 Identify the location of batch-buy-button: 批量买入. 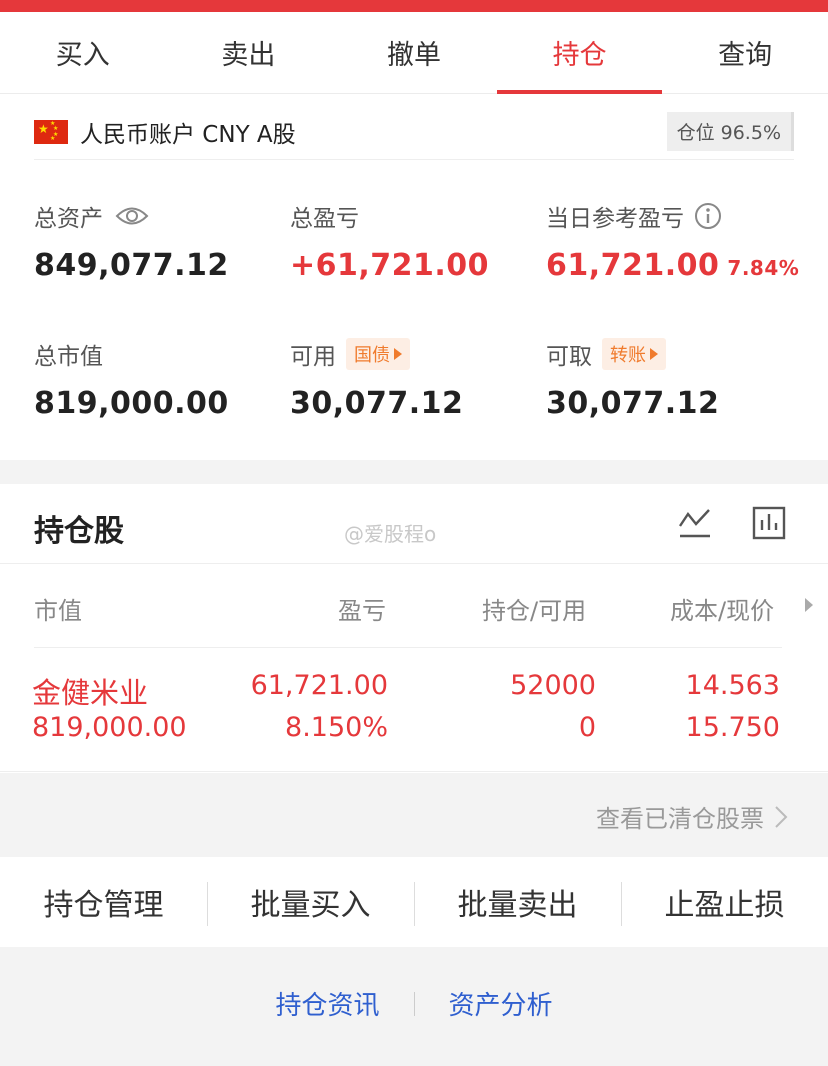
(310, 903).